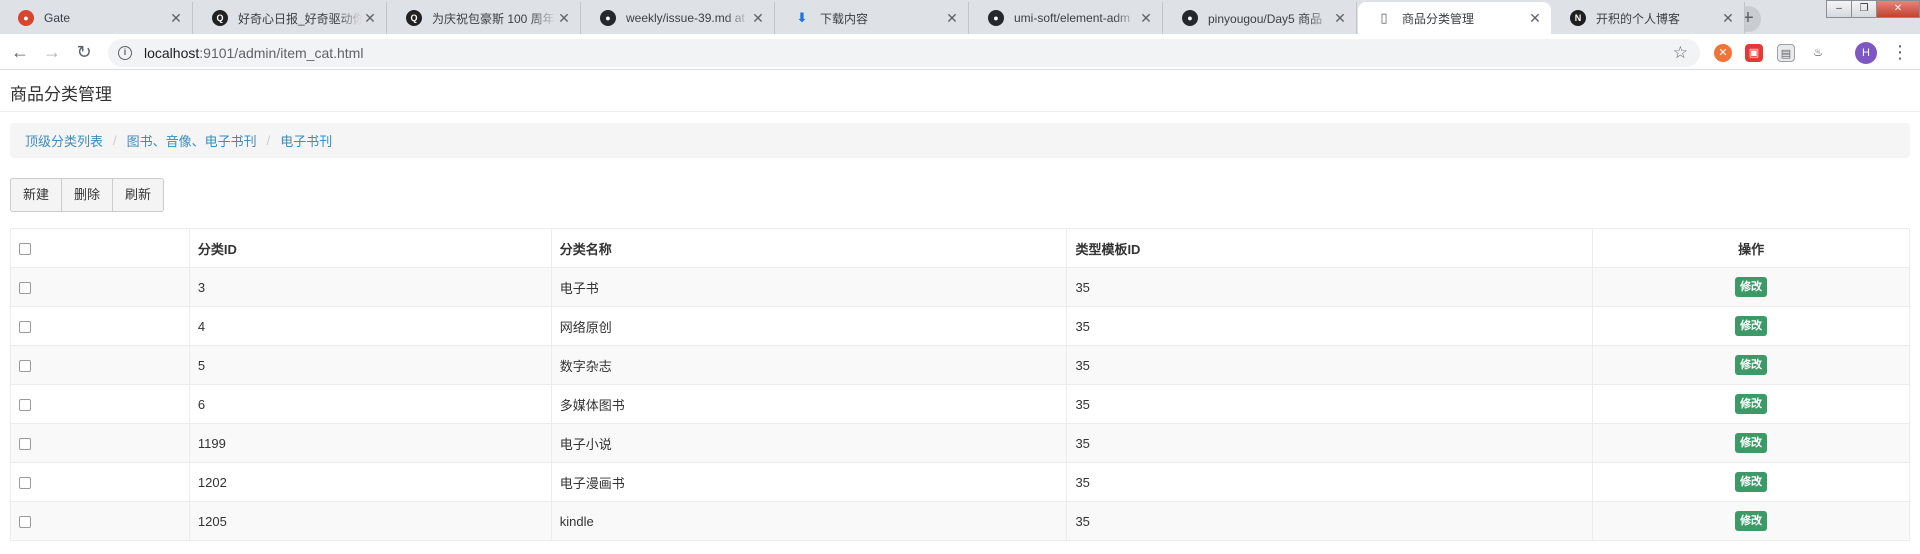 Image resolution: width=1920 pixels, height=554 pixels. I want to click on breadcrumb-ebooks: 电子书刊, so click(306, 140).